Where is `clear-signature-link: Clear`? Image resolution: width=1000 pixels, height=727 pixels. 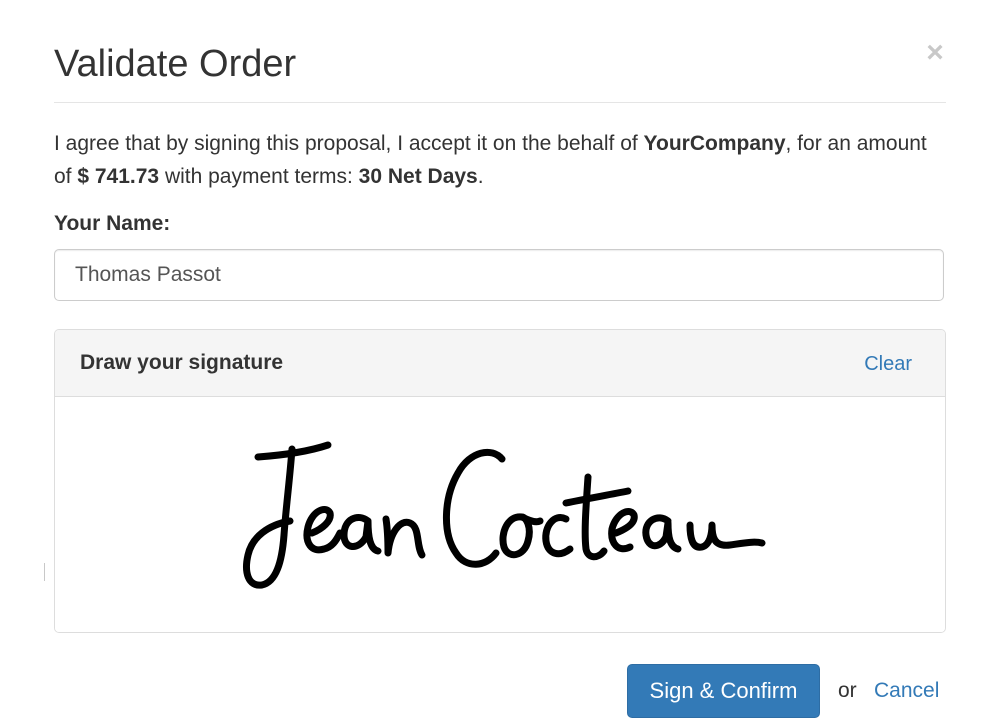
clear-signature-link: Clear is located at coordinates (888, 364).